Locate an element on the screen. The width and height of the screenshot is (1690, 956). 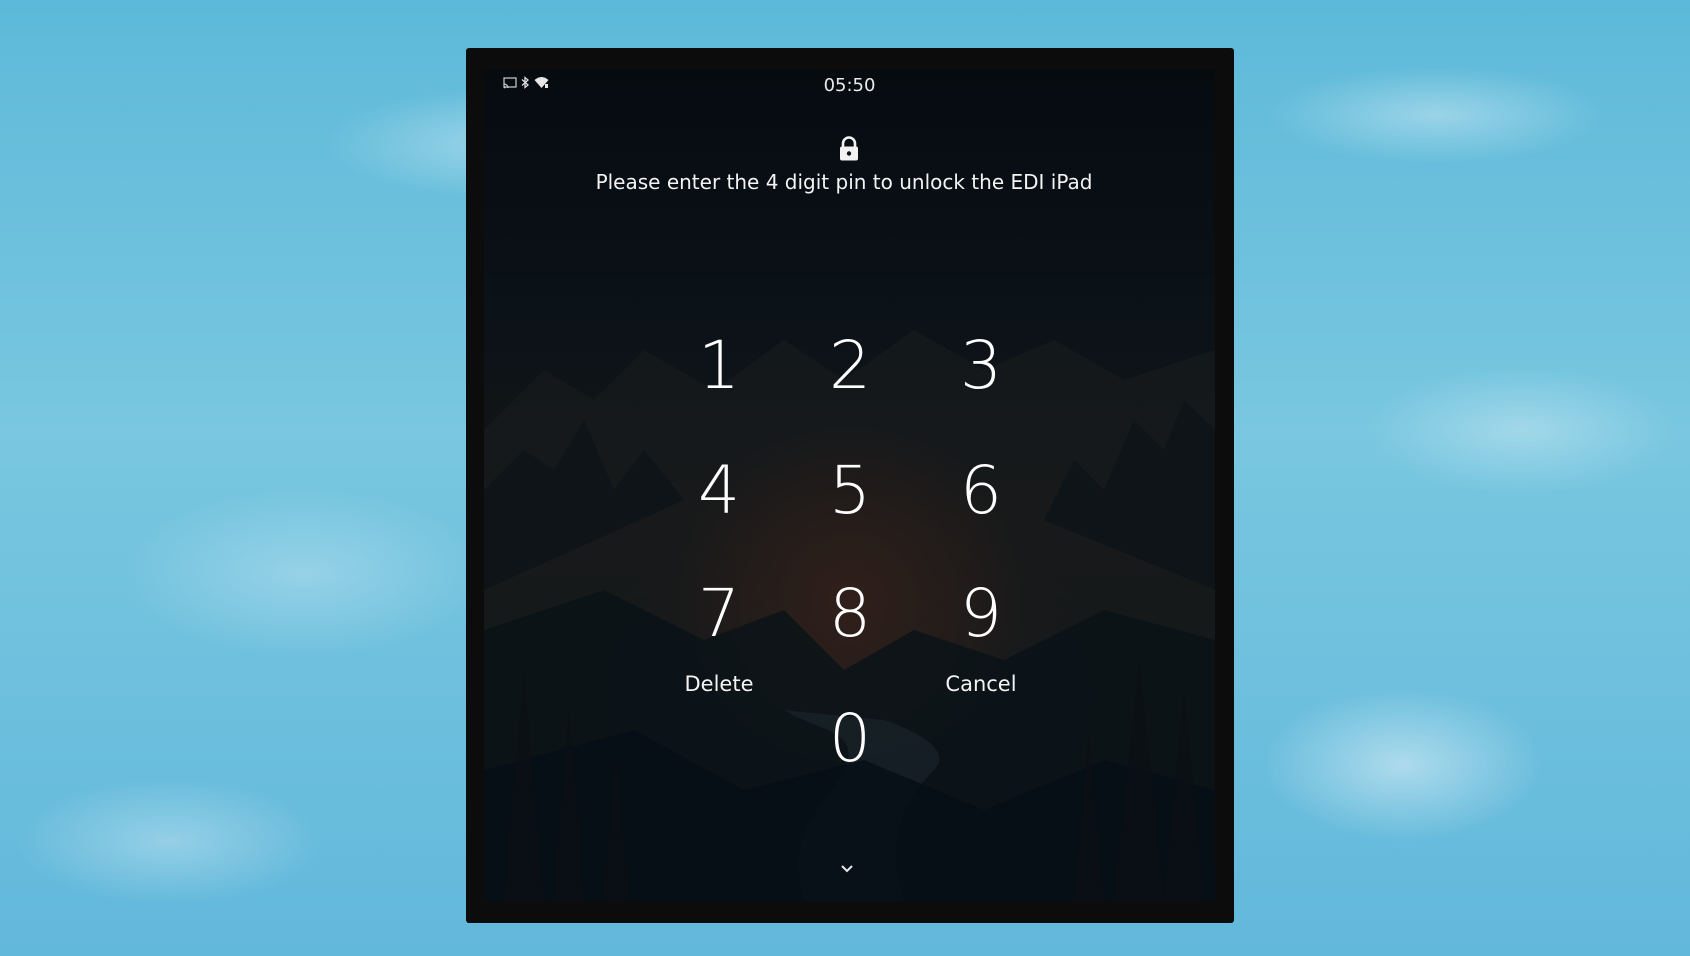
keypad-key-5: 5 is located at coordinates (850, 490).